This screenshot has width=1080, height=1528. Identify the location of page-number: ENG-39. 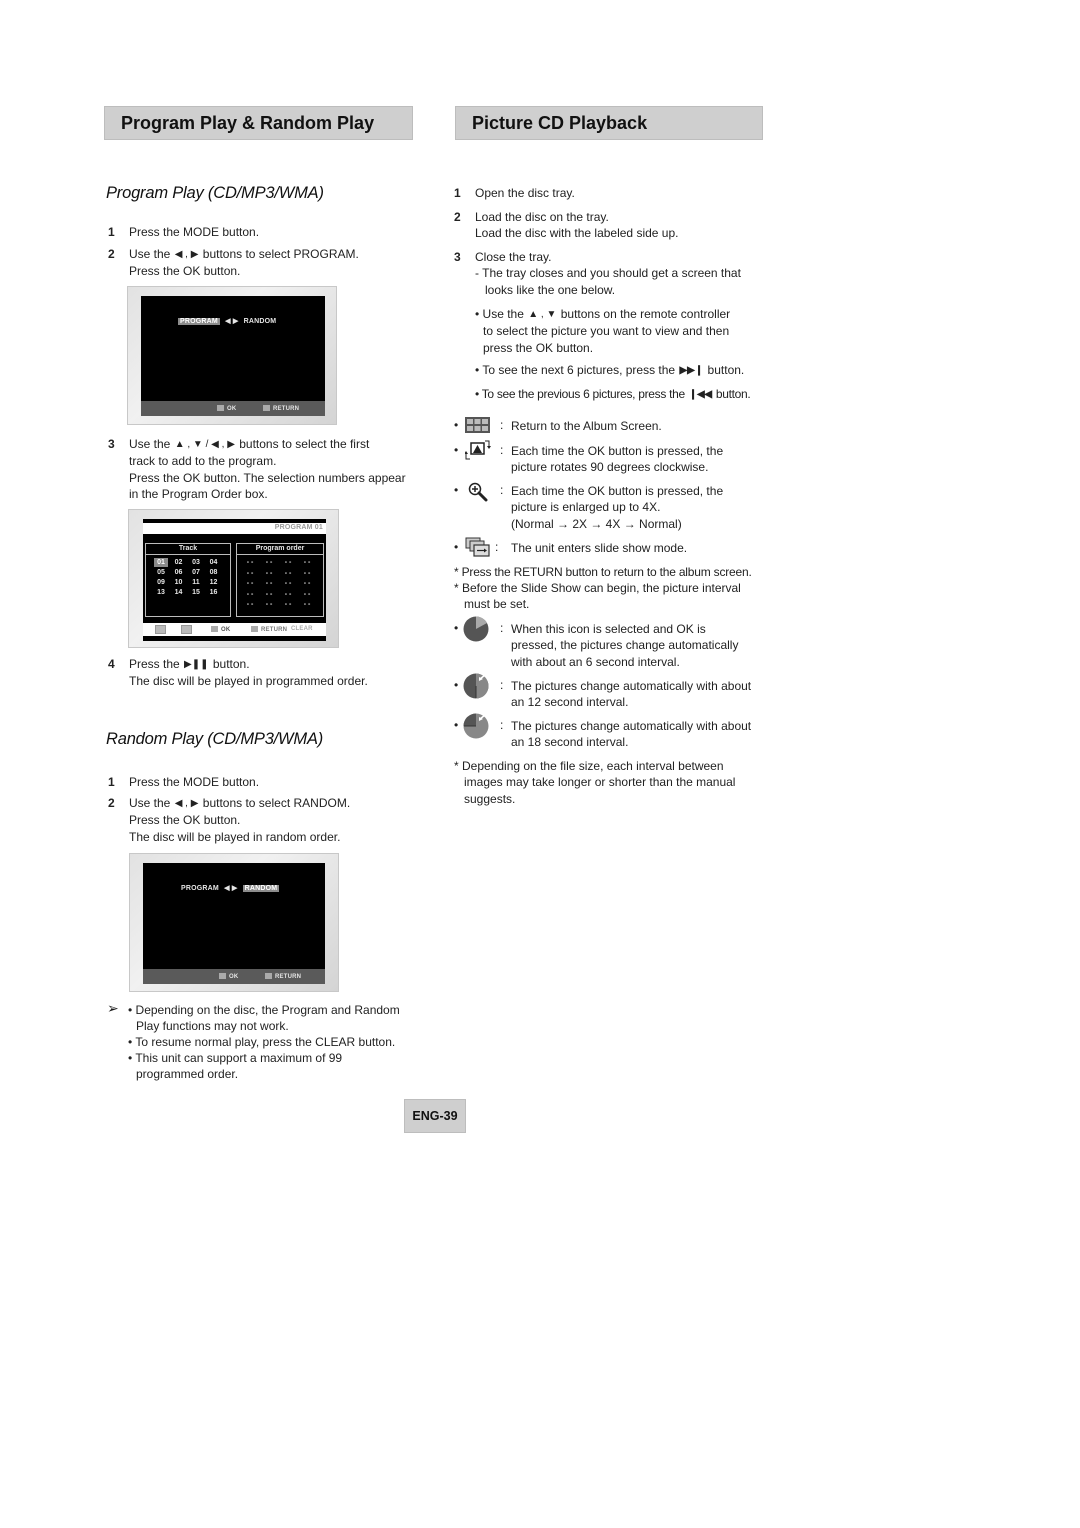
(435, 1116).